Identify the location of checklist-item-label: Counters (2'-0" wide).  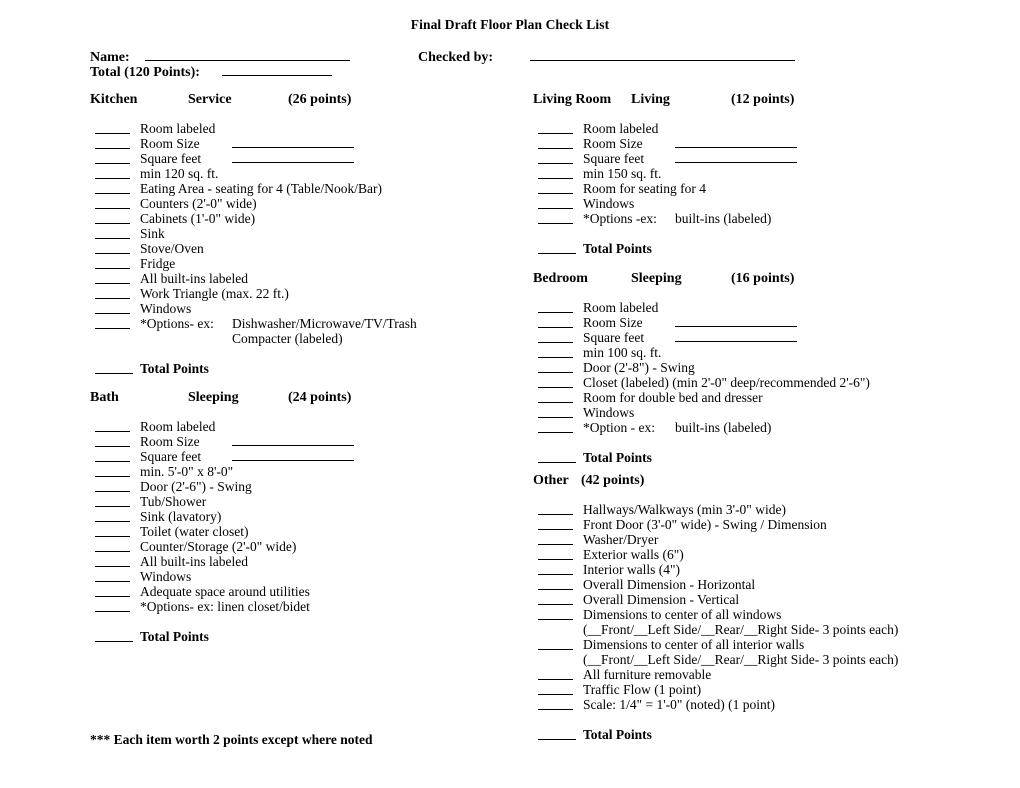
(198, 203).